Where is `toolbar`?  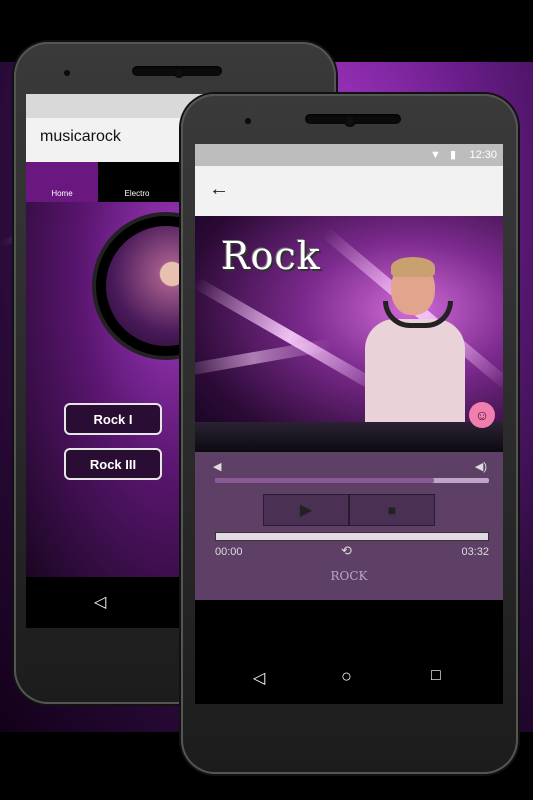
toolbar is located at coordinates (349, 191).